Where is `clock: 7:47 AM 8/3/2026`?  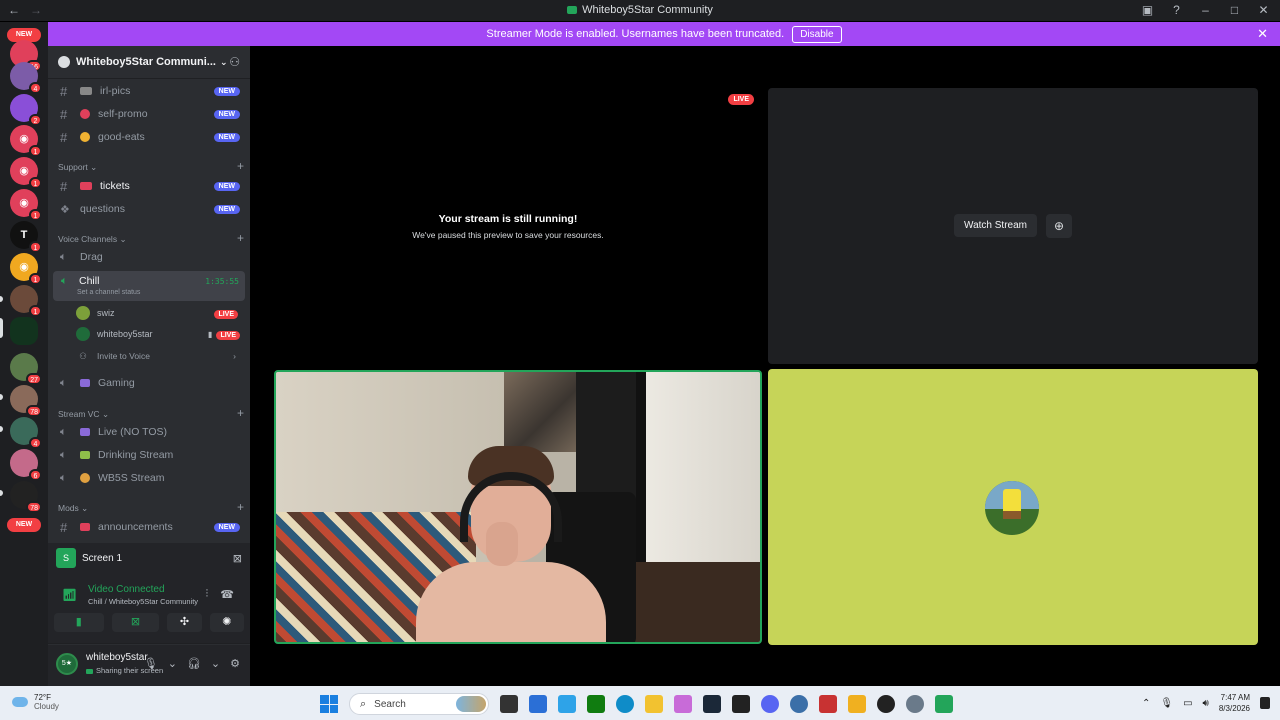
clock: 7:47 AM 8/3/2026 is located at coordinates (1234, 703).